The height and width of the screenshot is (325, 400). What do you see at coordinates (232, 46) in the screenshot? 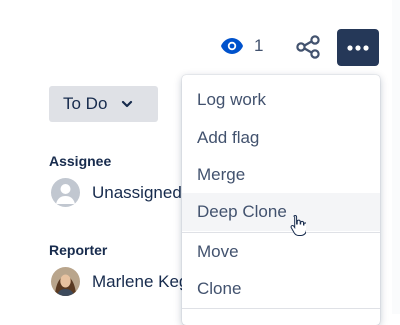
I see `eye-icon` at bounding box center [232, 46].